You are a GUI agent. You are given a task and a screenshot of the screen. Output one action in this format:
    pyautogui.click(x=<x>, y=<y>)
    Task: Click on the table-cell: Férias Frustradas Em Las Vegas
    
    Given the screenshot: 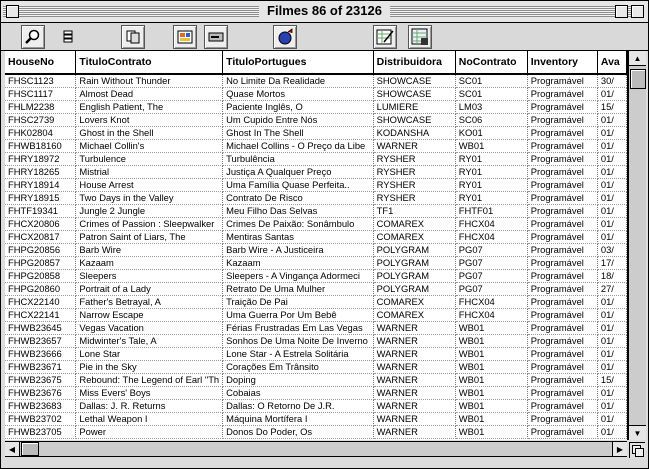 What is the action you would take?
    pyautogui.click(x=298, y=328)
    